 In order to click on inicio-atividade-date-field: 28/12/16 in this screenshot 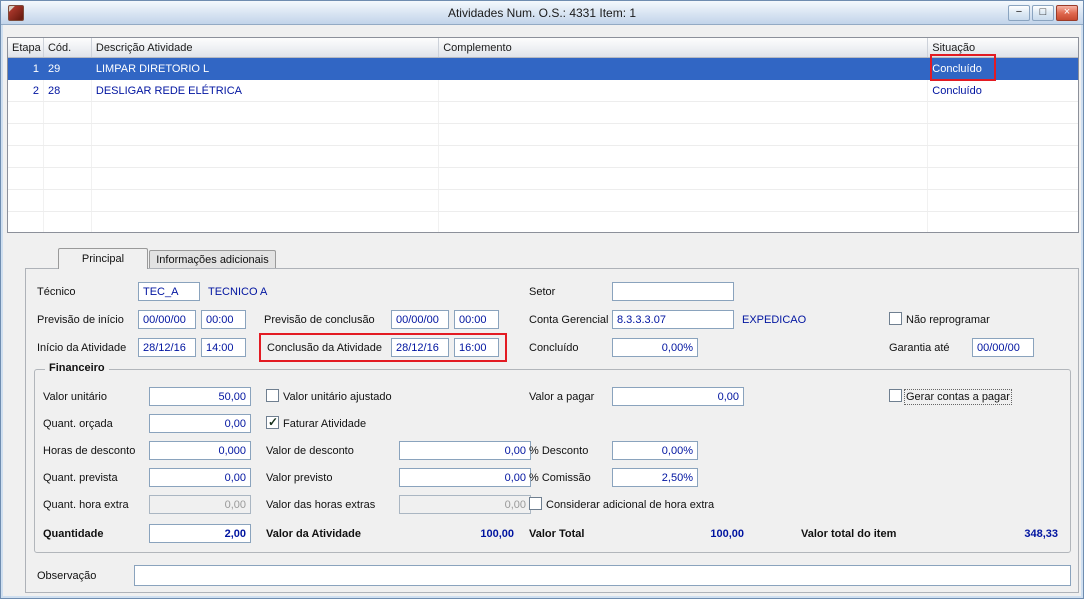, I will do `click(167, 347)`.